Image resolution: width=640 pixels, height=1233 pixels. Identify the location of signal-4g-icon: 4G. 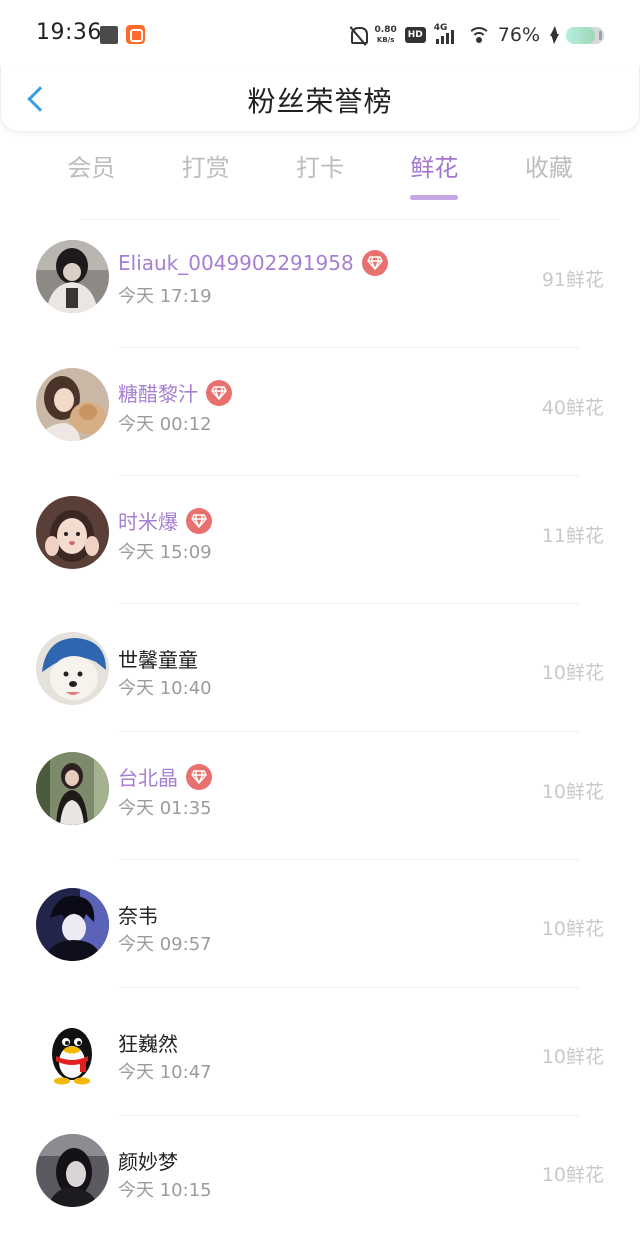
(447, 34).